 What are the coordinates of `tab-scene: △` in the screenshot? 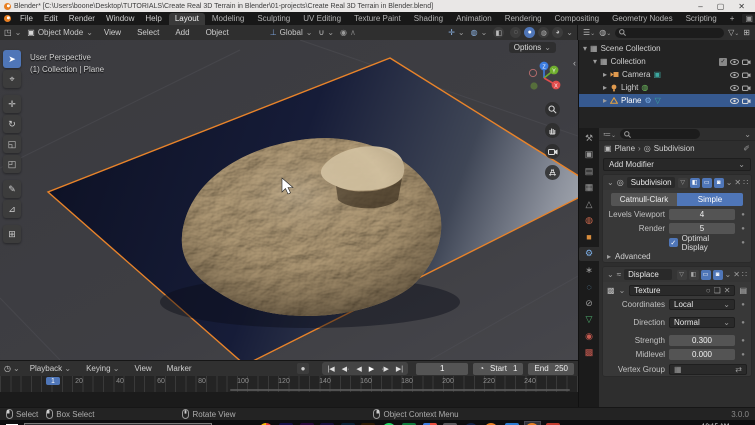 It's located at (589, 204).